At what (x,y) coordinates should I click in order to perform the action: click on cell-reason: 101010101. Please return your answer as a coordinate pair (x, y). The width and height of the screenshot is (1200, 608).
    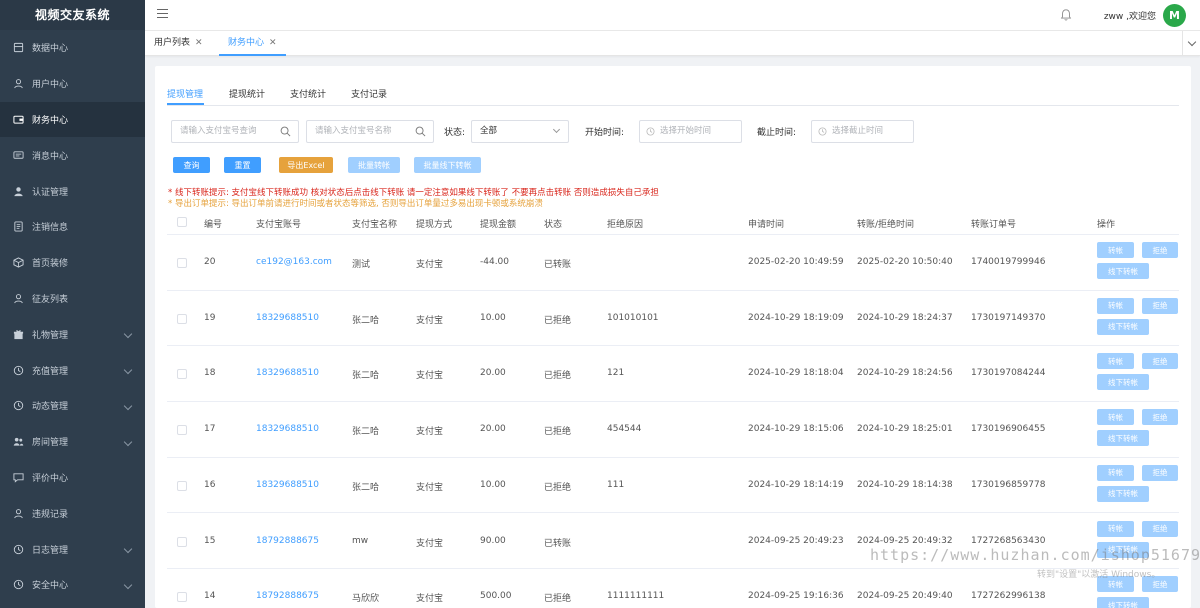
    Looking at the image, I should click on (633, 317).